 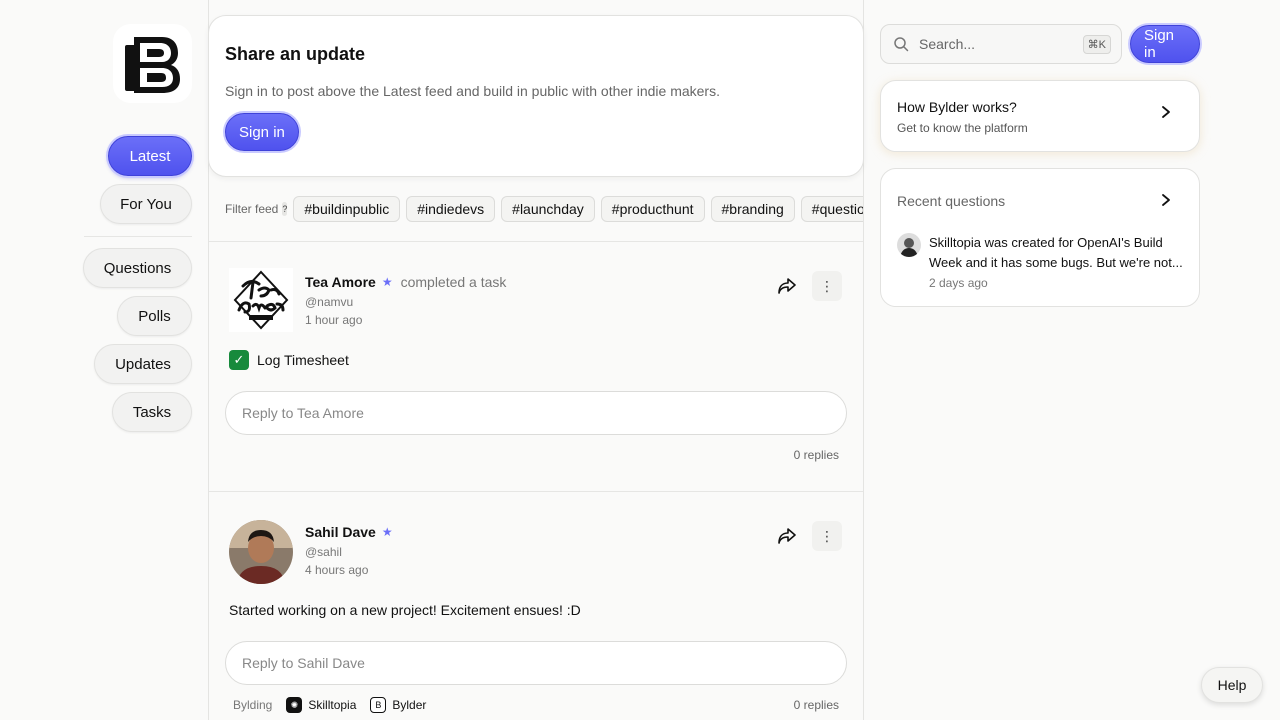 What do you see at coordinates (295, 54) in the screenshot?
I see `share-title: Share an update` at bounding box center [295, 54].